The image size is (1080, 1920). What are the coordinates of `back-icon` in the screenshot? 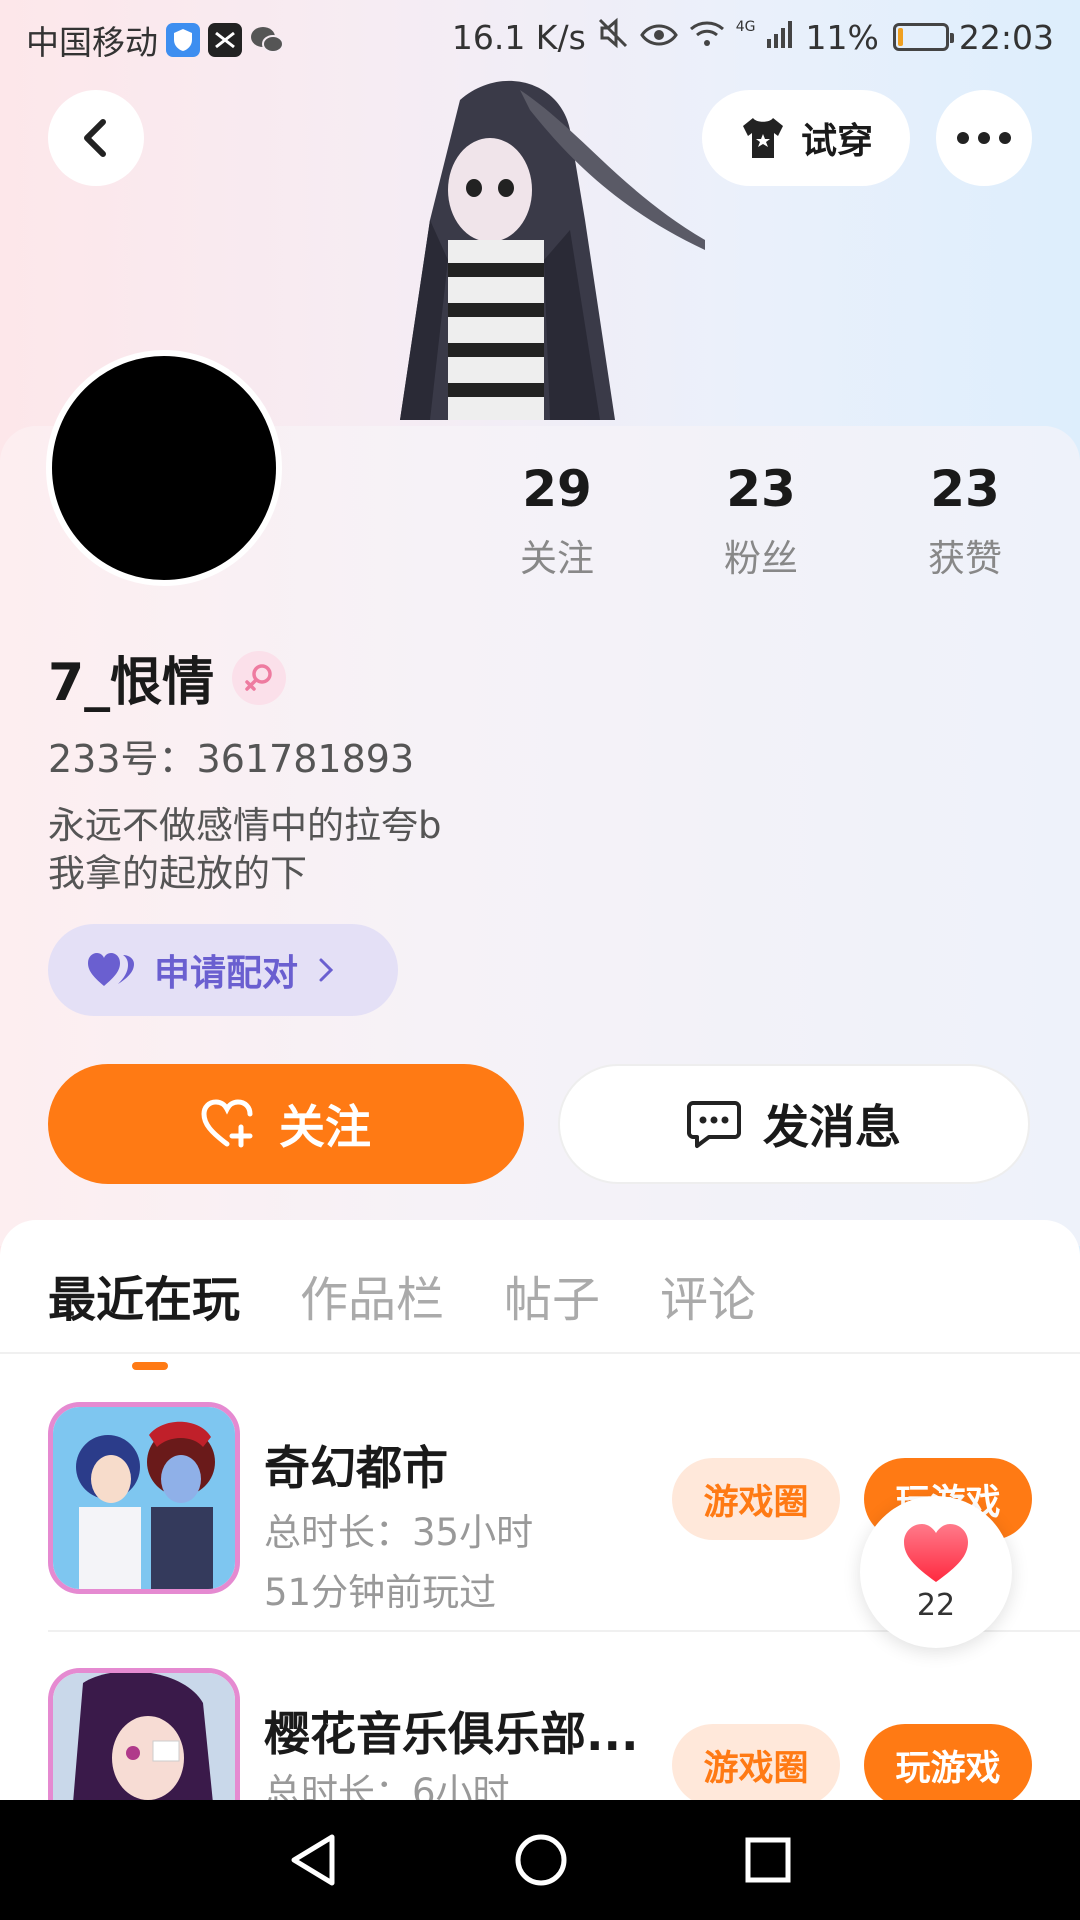 It's located at (95, 138).